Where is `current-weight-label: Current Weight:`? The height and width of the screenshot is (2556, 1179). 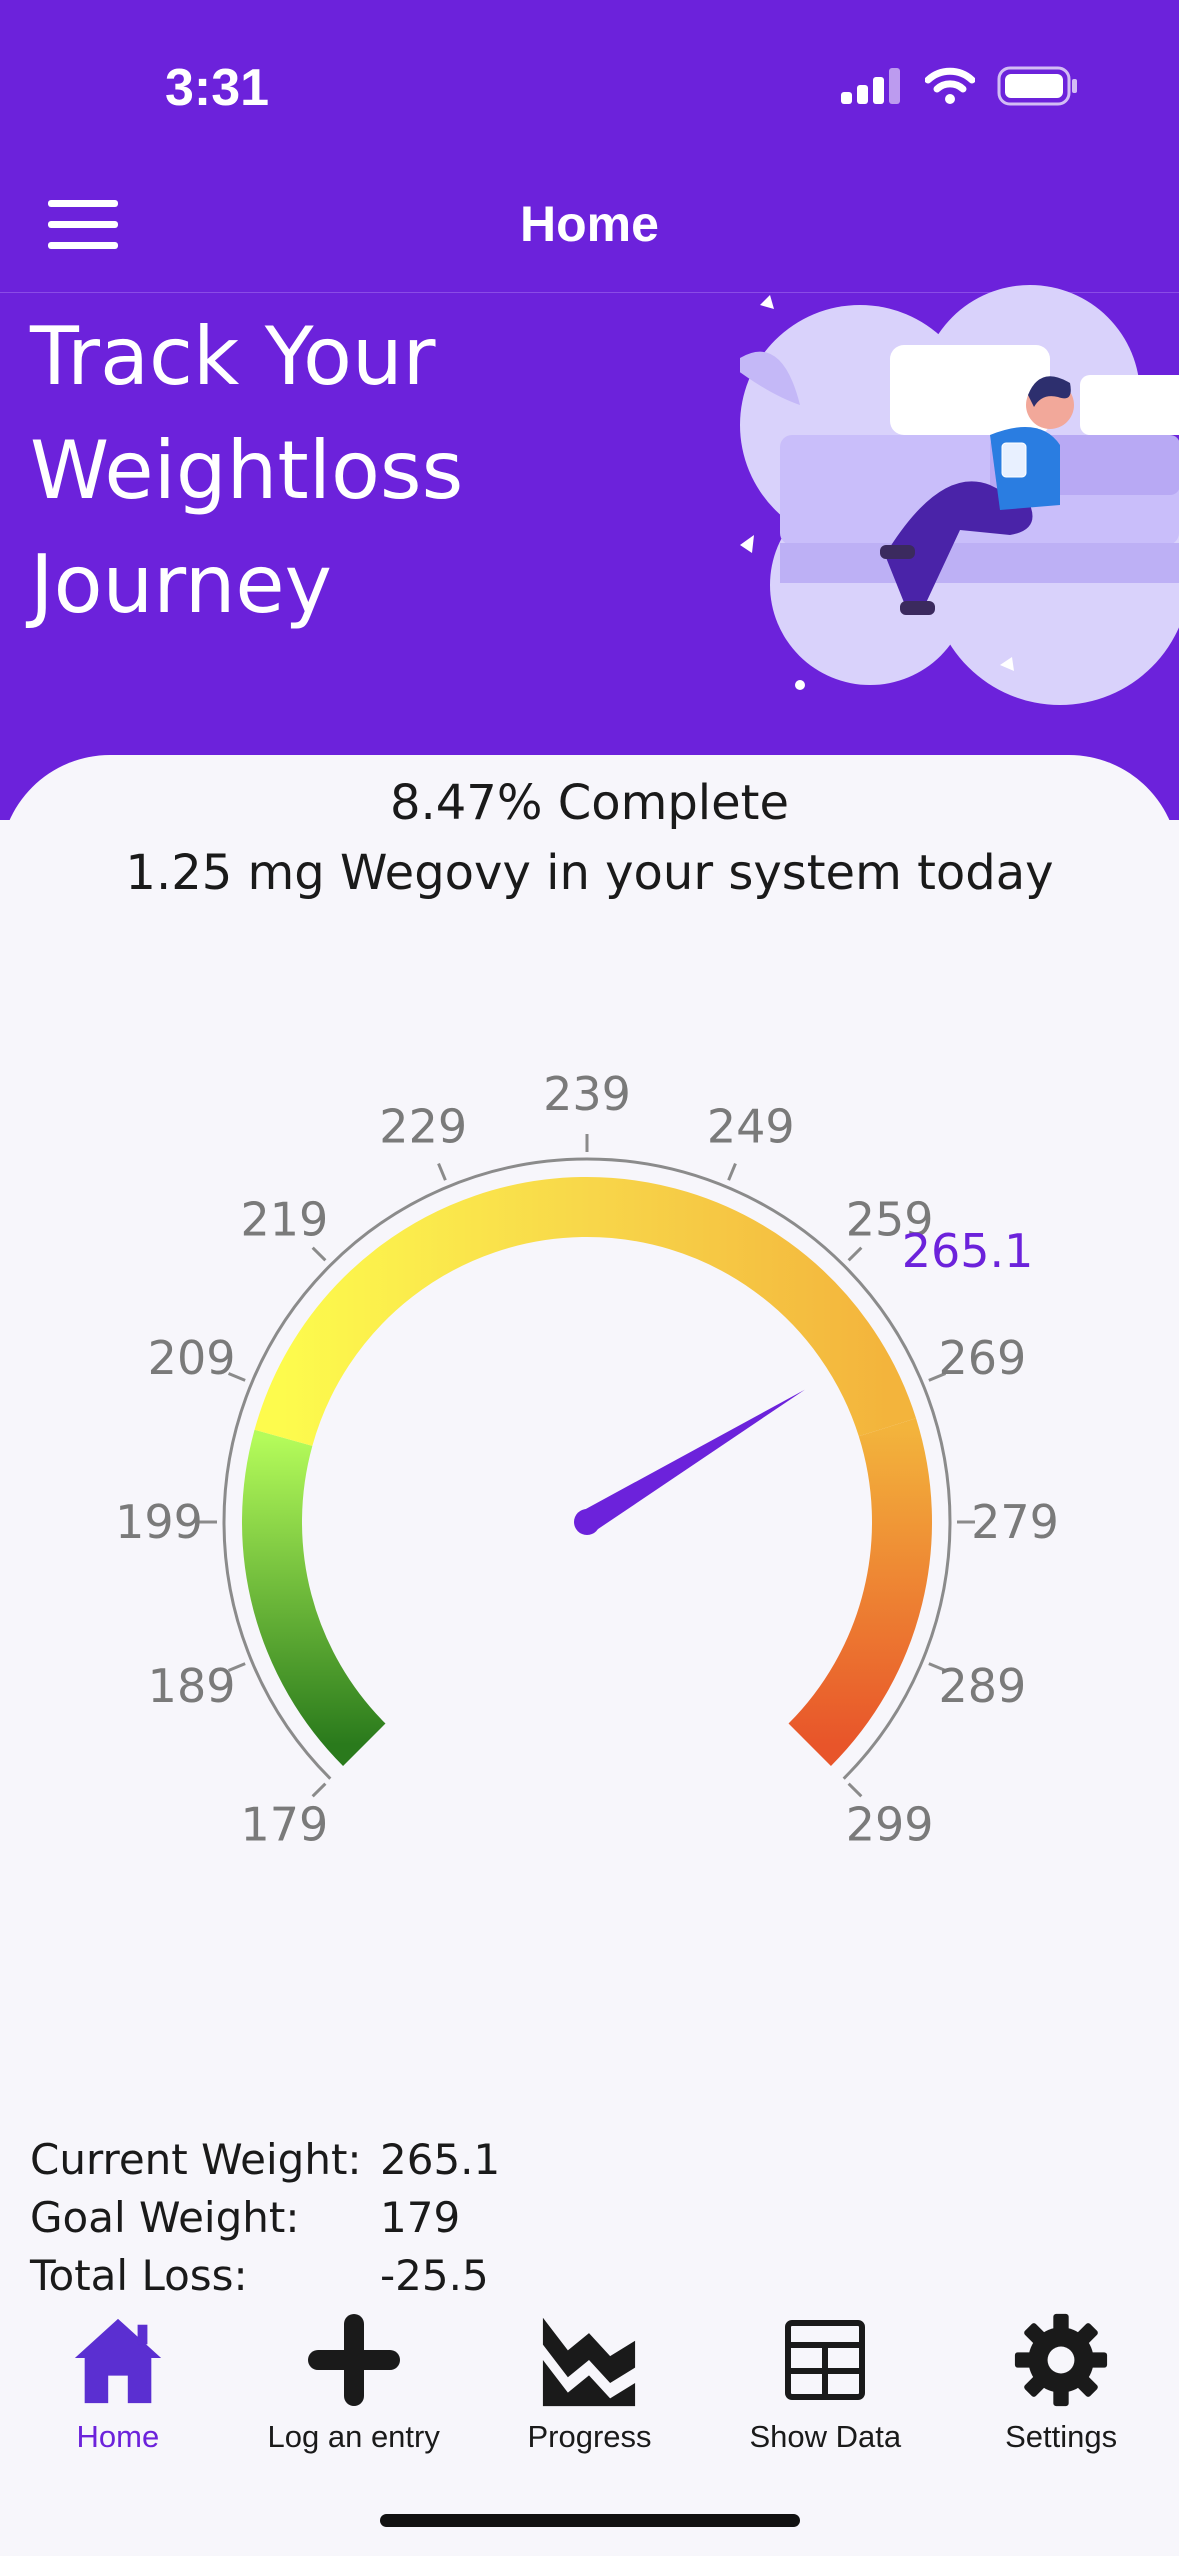
current-weight-label: Current Weight: is located at coordinates (196, 2159).